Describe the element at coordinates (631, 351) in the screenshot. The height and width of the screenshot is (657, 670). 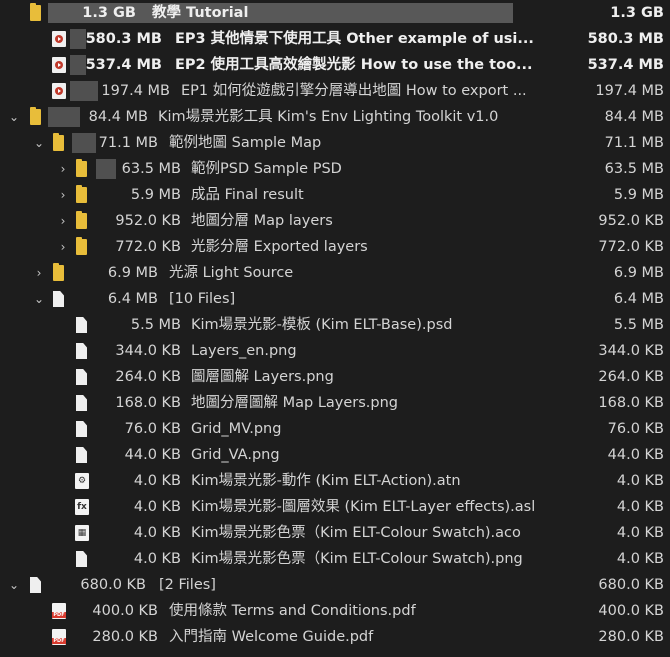
I see `size-column: 344.0 KB` at that location.